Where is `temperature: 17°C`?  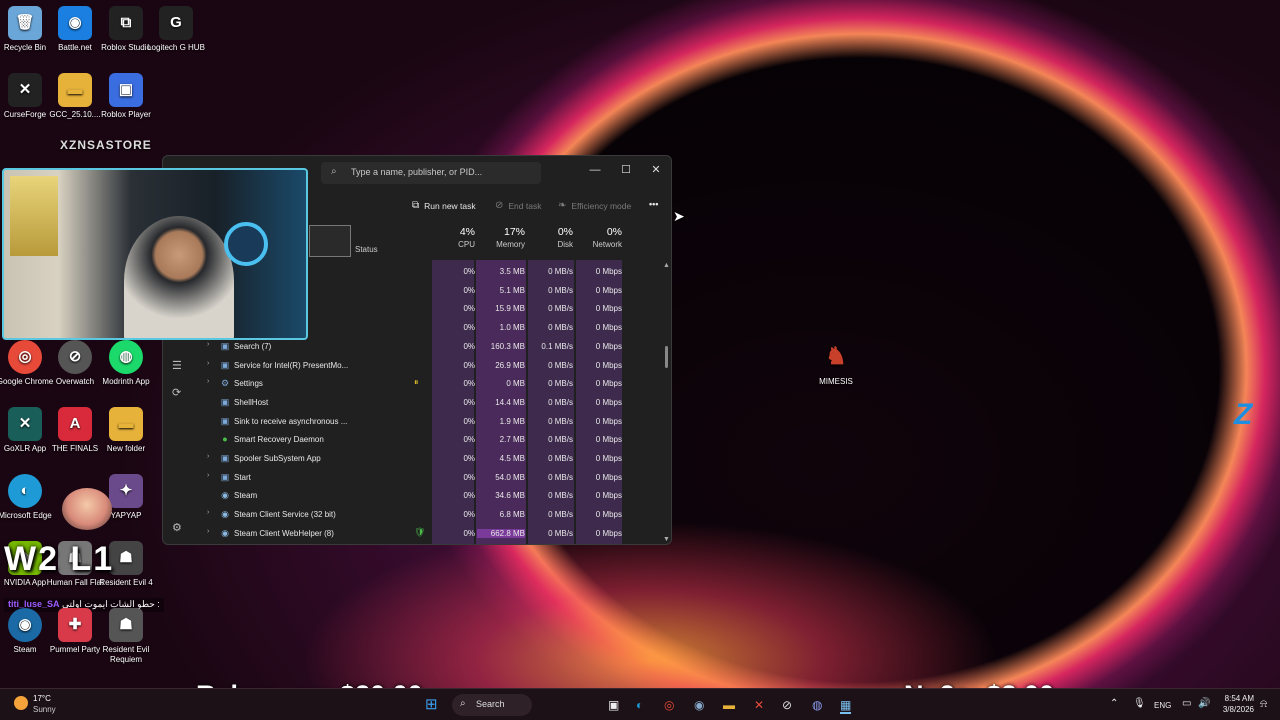
temperature: 17°C is located at coordinates (42, 698).